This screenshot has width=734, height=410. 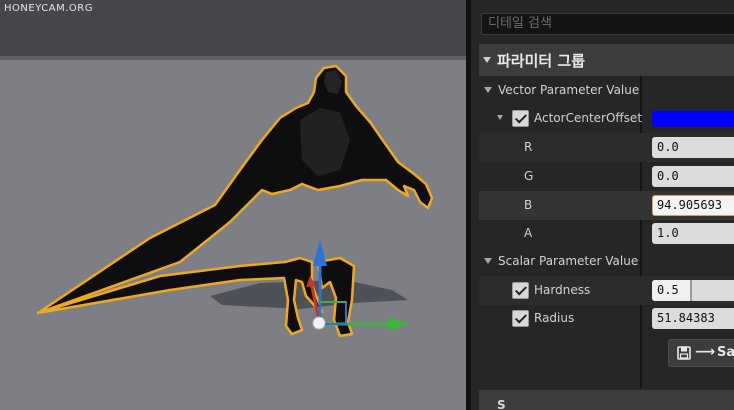 What do you see at coordinates (693, 290) in the screenshot?
I see `hardness-slider: 0.5` at bounding box center [693, 290].